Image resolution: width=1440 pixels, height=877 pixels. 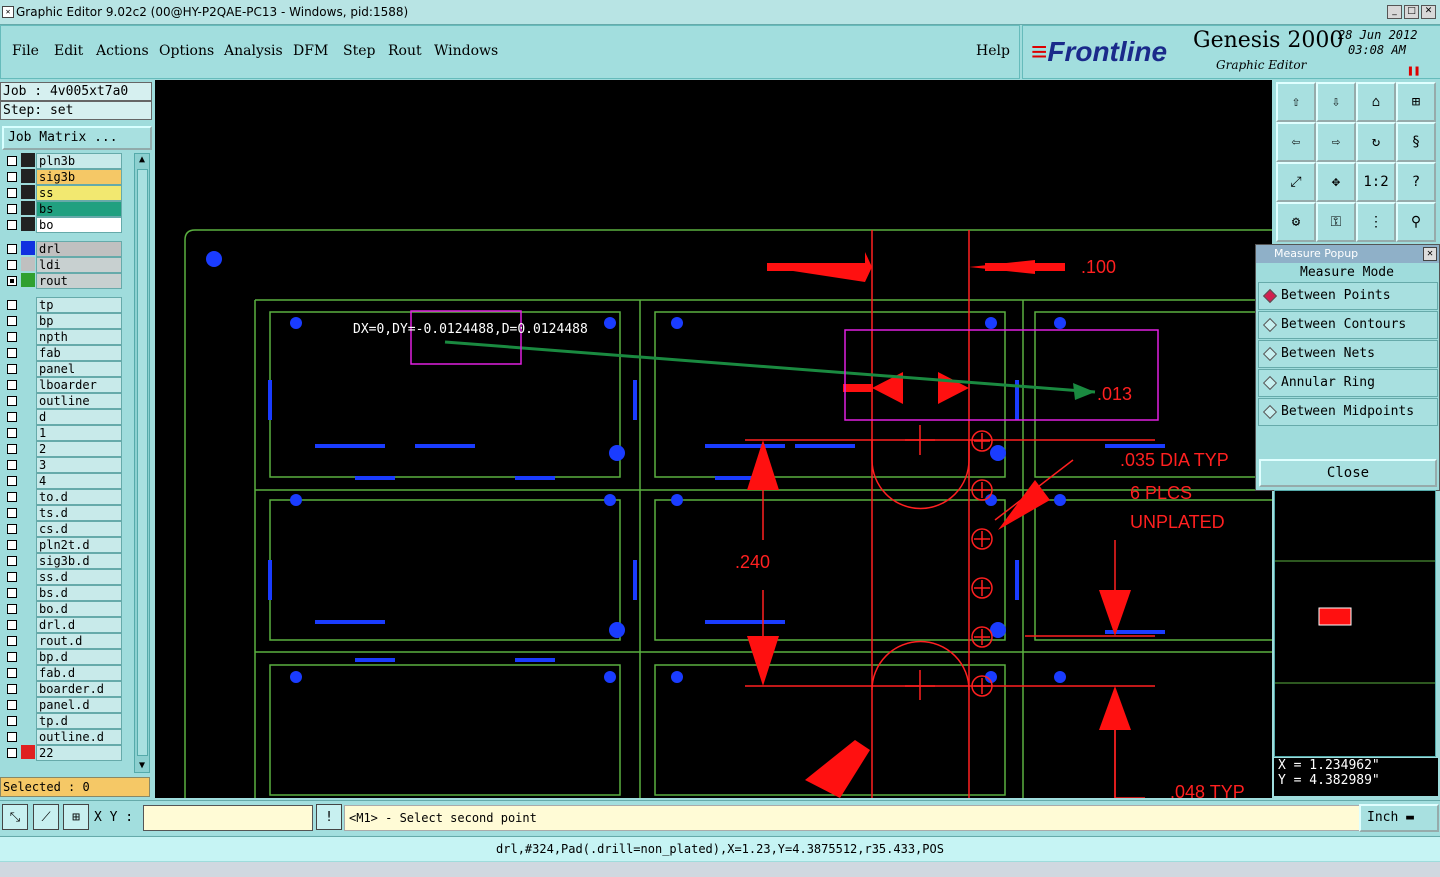 I want to click on layer-name: drl.d, so click(x=79, y=625).